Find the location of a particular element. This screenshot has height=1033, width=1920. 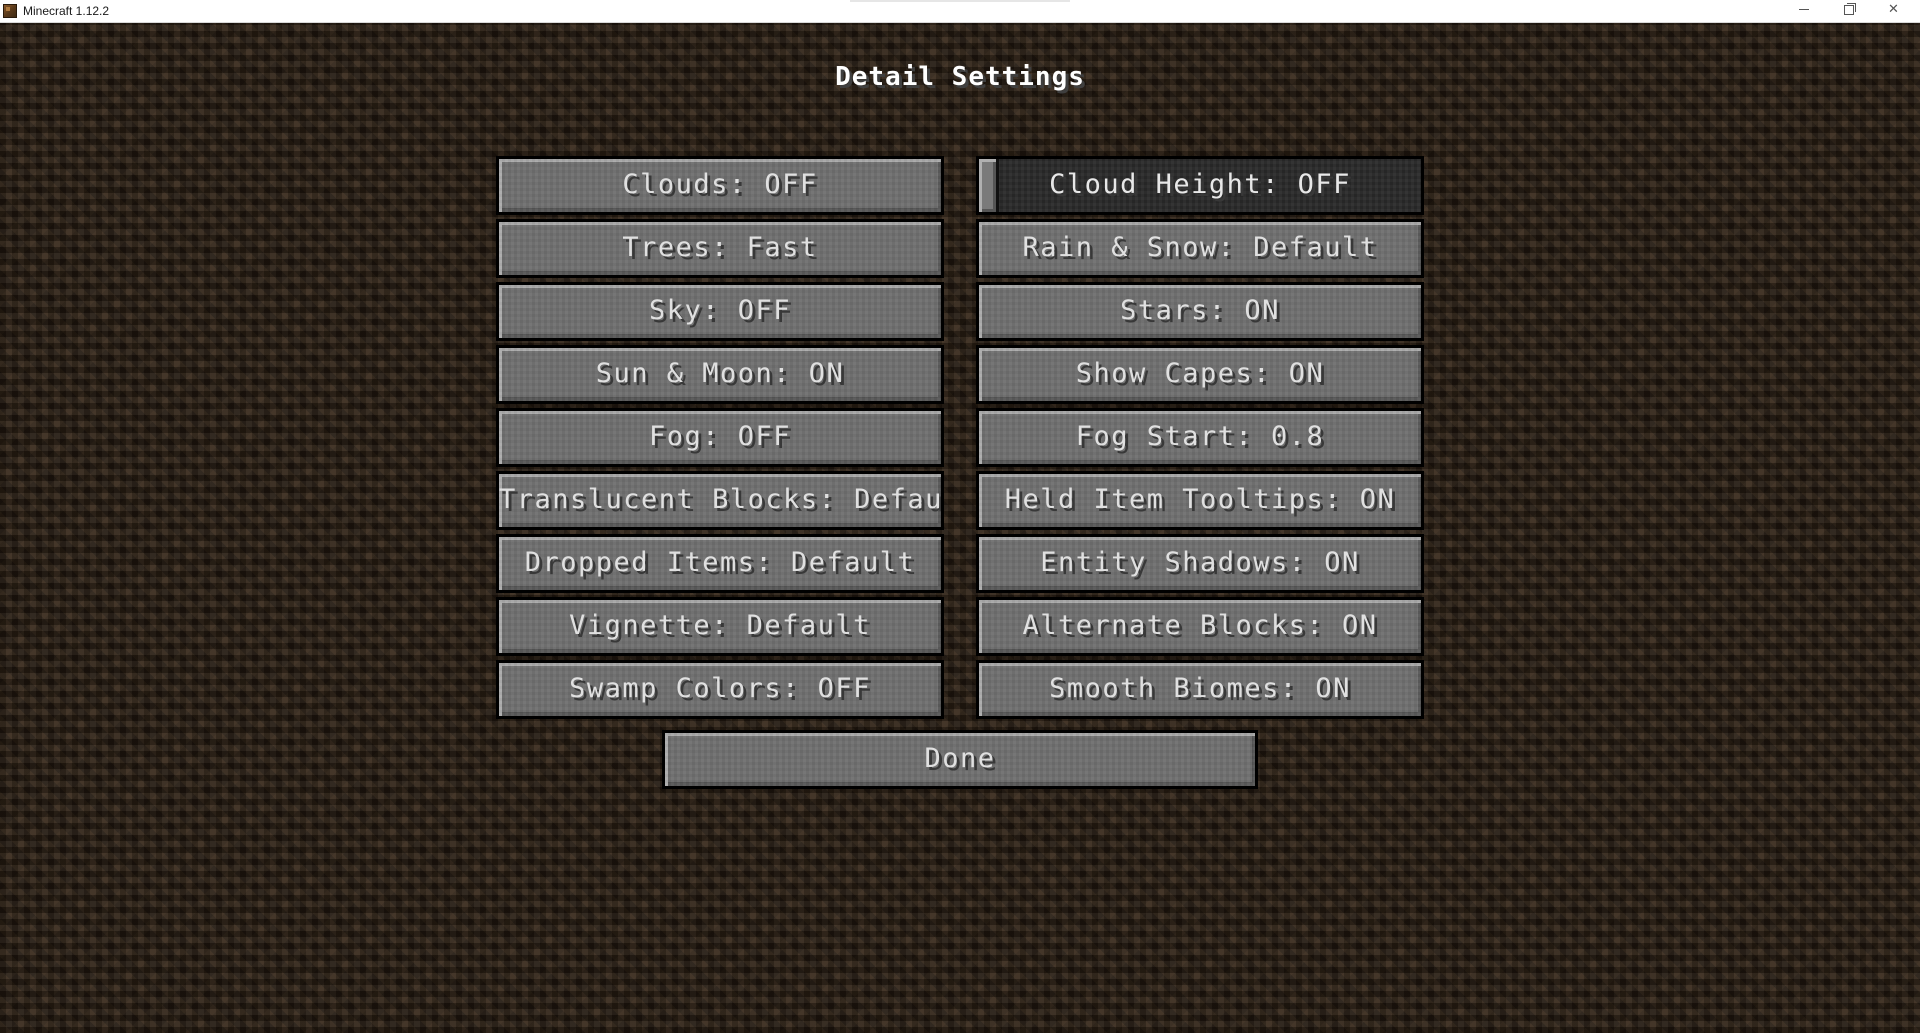

cloud-height-slider-label: Cloud Height: OFF is located at coordinates (1200, 184).